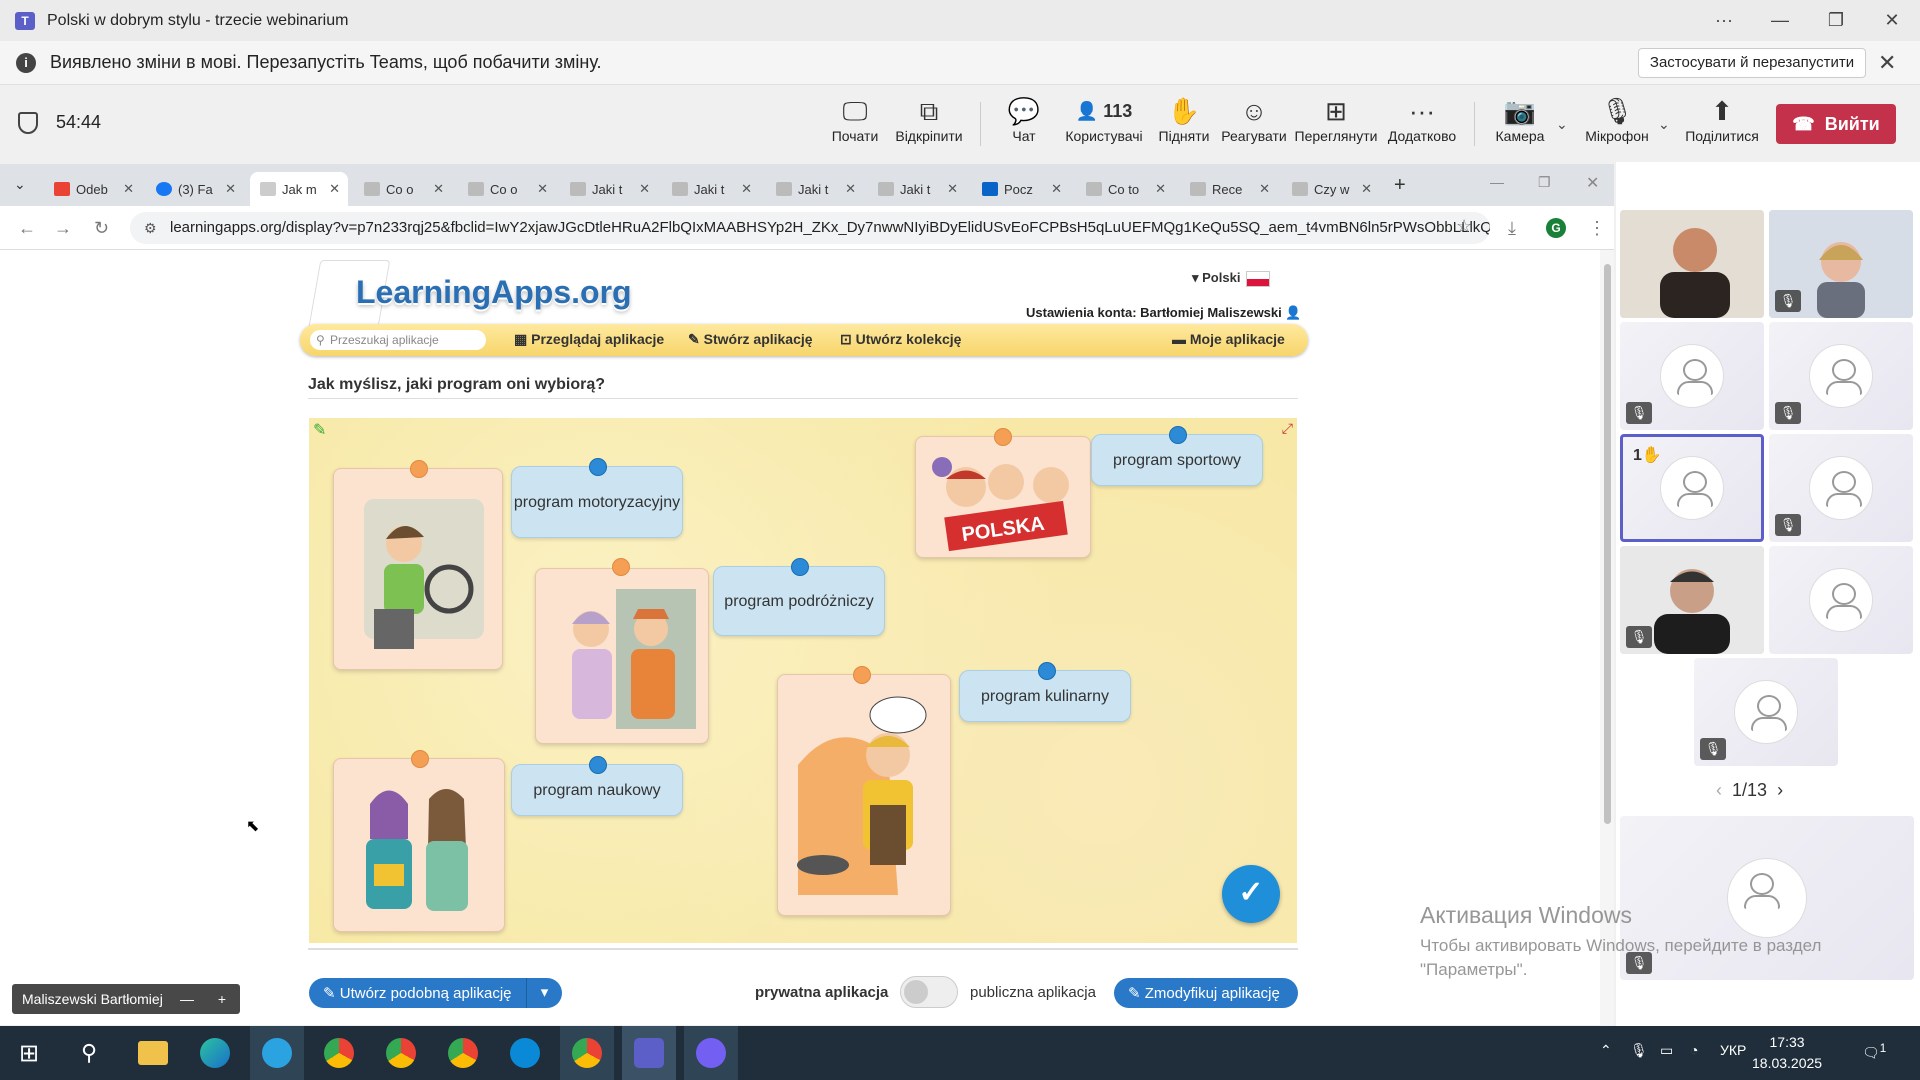 This screenshot has height=1080, width=1920. What do you see at coordinates (1617, 126) in the screenshot?
I see `mic-button: 🎙 Мікрофон` at bounding box center [1617, 126].